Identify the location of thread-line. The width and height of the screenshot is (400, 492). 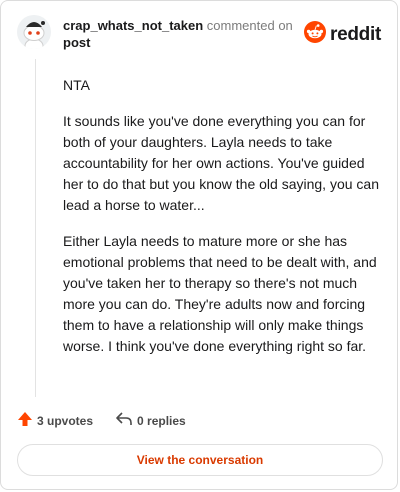
(35, 228).